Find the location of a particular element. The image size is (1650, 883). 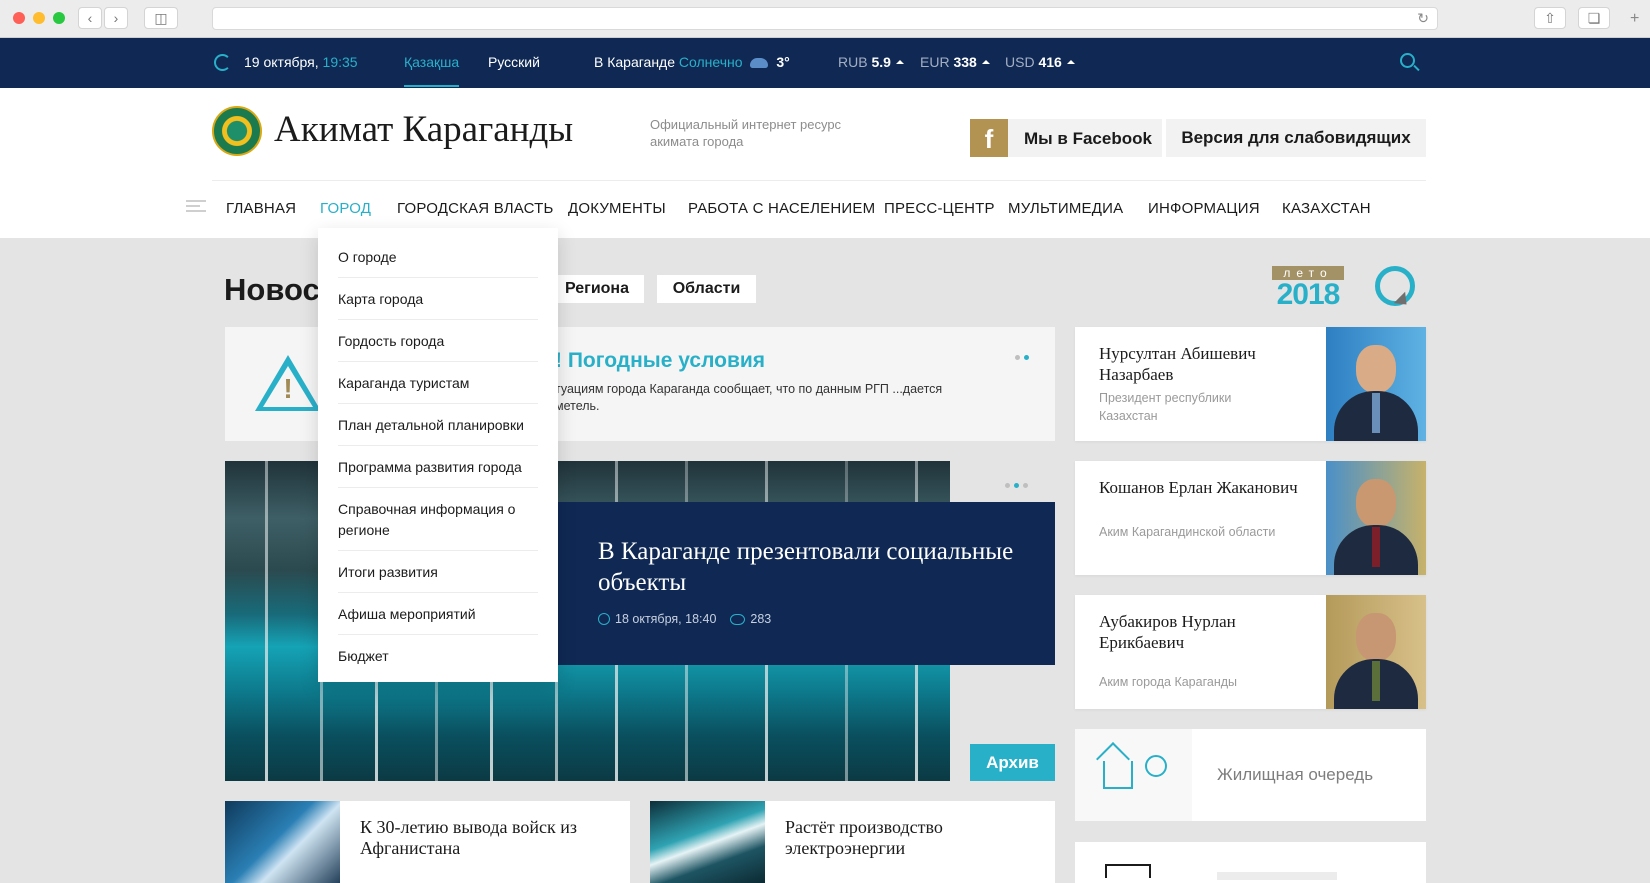

clock-icon is located at coordinates (604, 619).